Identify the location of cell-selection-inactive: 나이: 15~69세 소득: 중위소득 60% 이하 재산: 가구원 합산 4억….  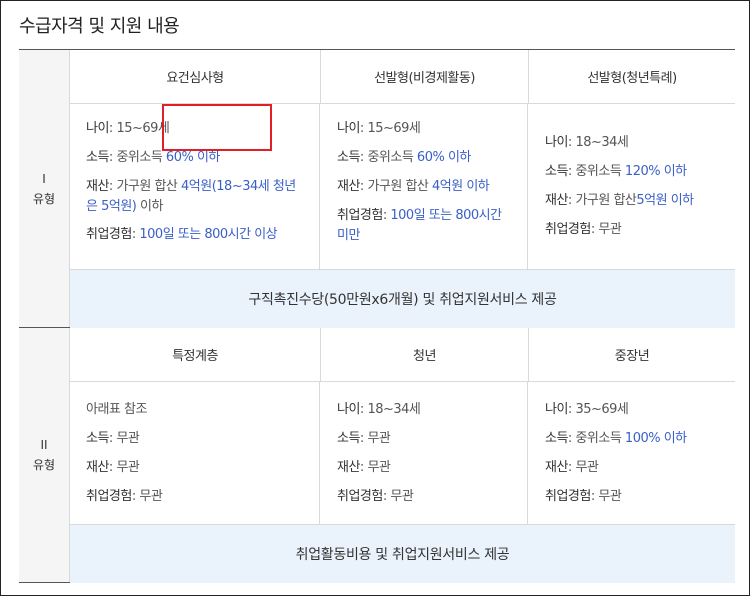
(424, 186).